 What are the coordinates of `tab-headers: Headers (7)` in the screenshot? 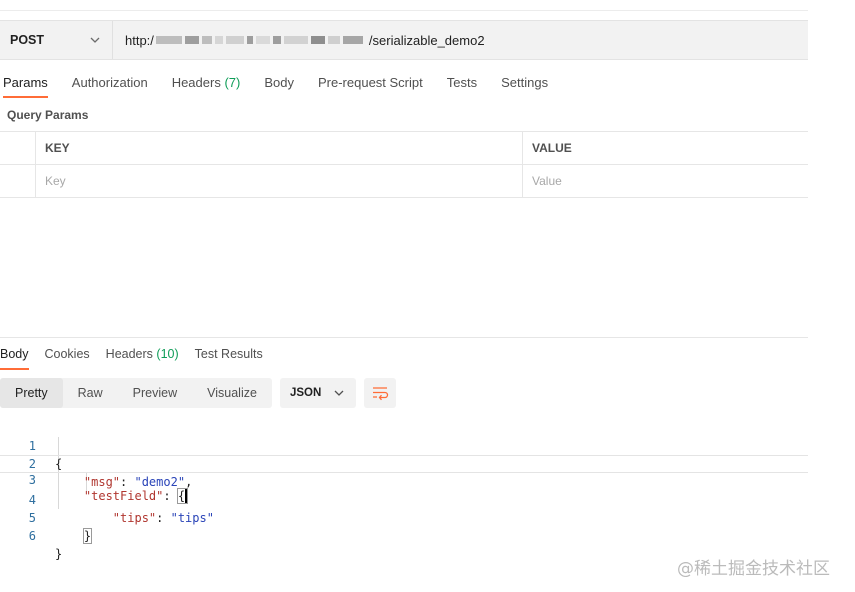 It's located at (206, 83).